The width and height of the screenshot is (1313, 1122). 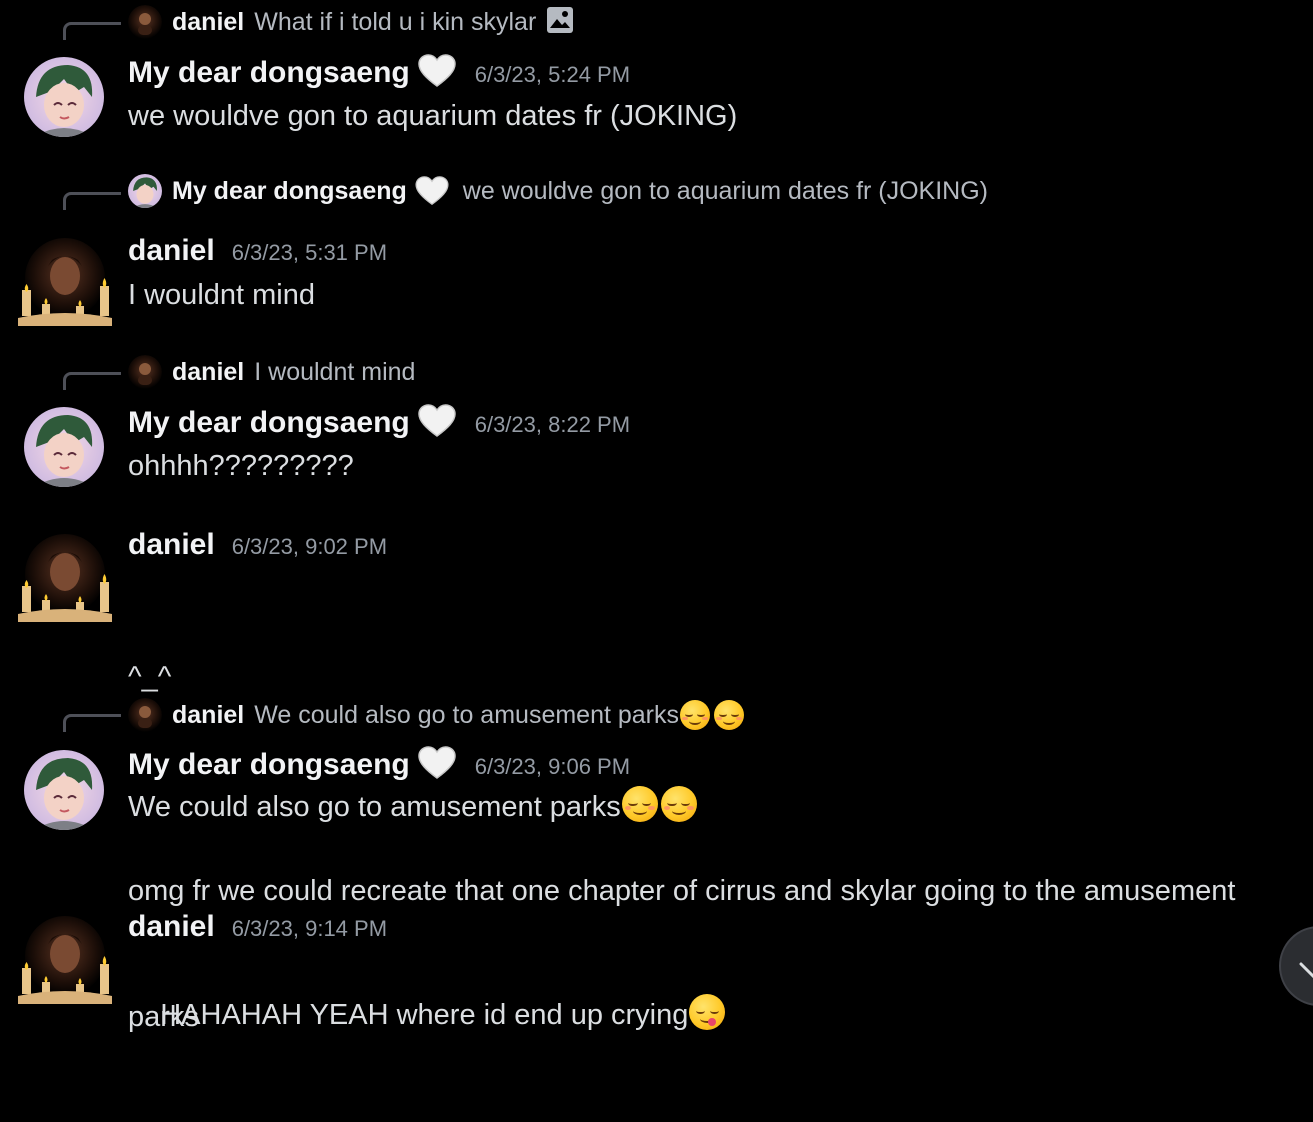 What do you see at coordinates (552, 425) in the screenshot?
I see `timestamp: 6/3/23, 8:22 PM` at bounding box center [552, 425].